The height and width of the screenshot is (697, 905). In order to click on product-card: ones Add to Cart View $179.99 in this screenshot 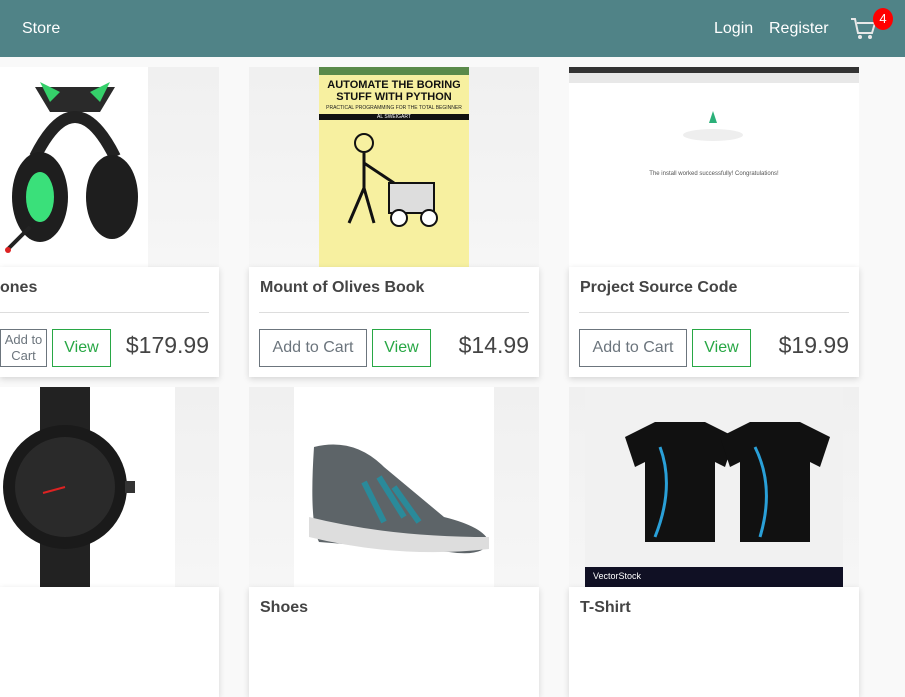, I will do `click(109, 222)`.